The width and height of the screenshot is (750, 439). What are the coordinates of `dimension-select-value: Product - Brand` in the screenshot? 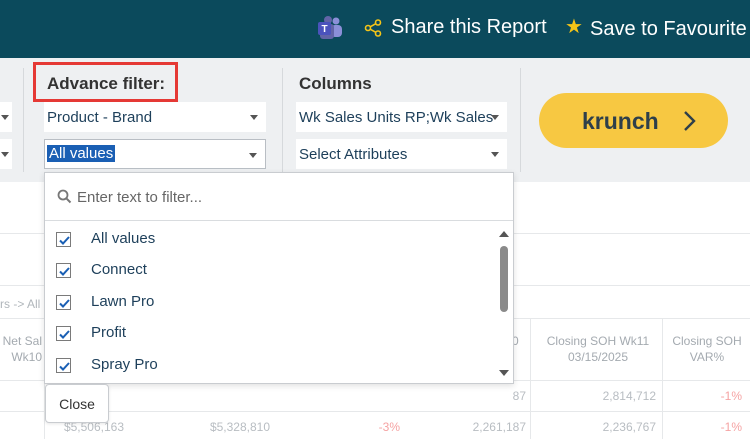 It's located at (100, 117).